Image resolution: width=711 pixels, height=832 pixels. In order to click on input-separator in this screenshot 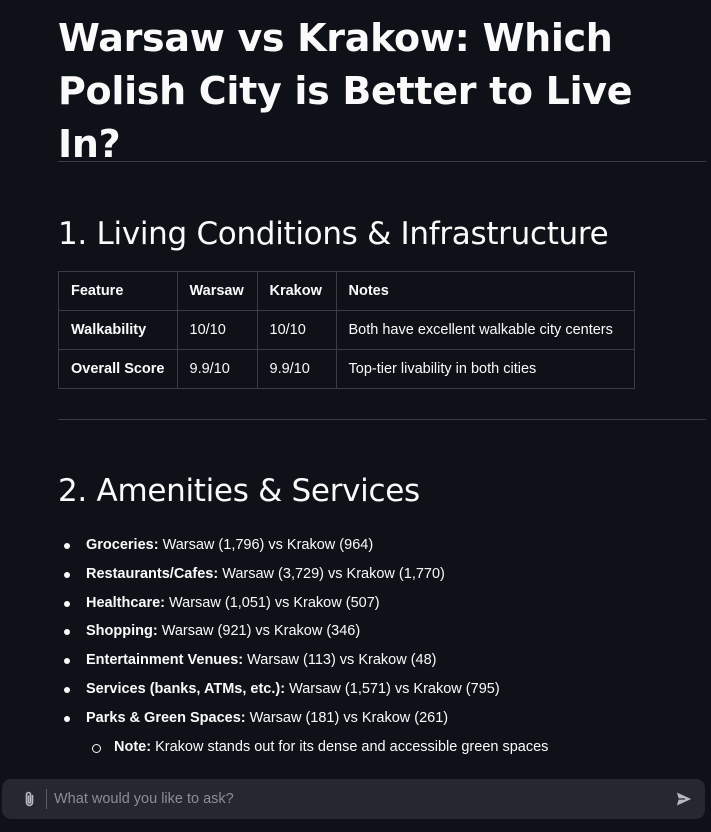, I will do `click(46, 799)`.